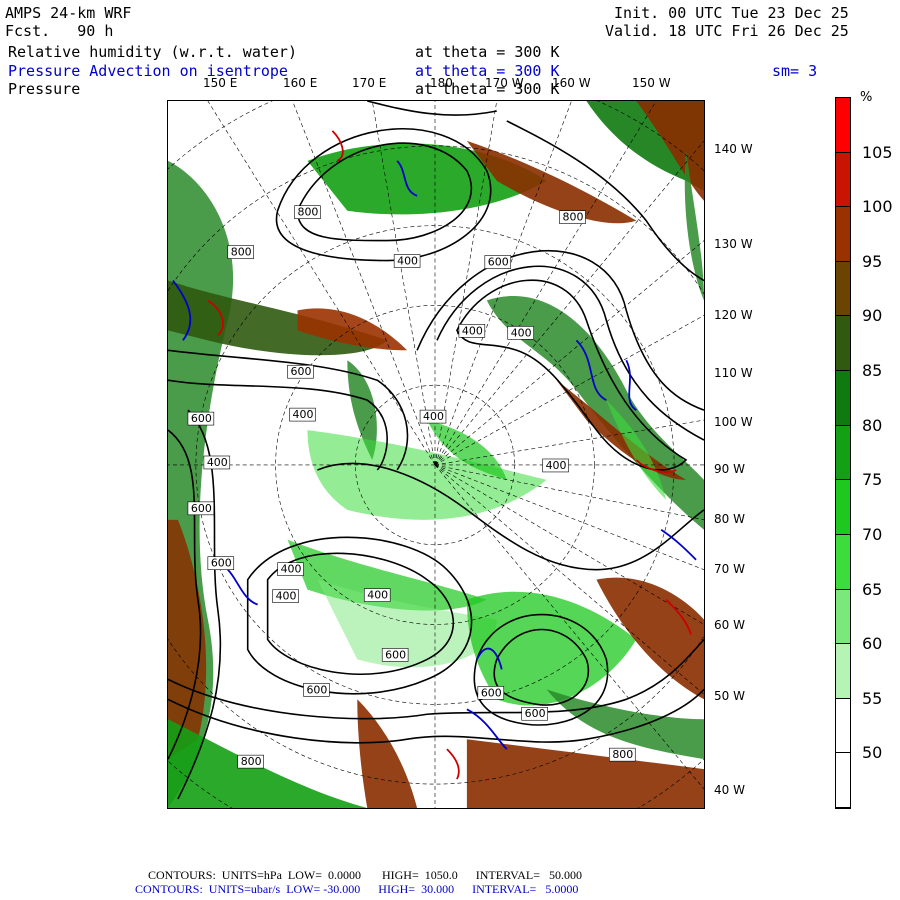 This screenshot has height=900, width=900. What do you see at coordinates (729, 469) in the screenshot?
I see `lat-label-90w: 90 W` at bounding box center [729, 469].